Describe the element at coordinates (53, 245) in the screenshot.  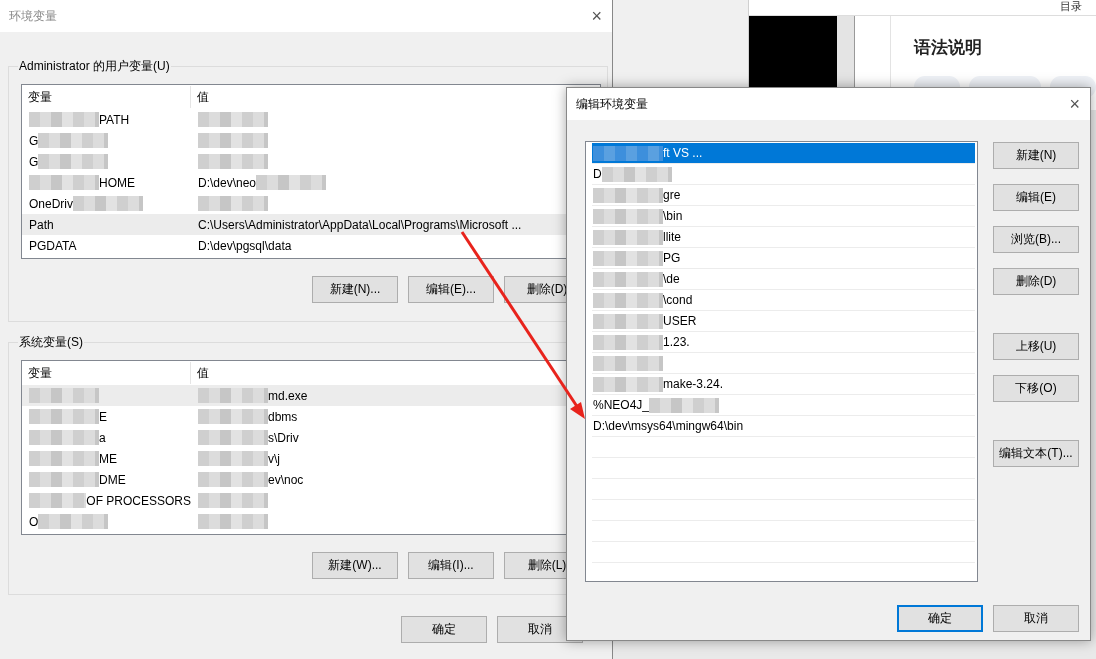
I see `variable-name: PGDATA` at that location.